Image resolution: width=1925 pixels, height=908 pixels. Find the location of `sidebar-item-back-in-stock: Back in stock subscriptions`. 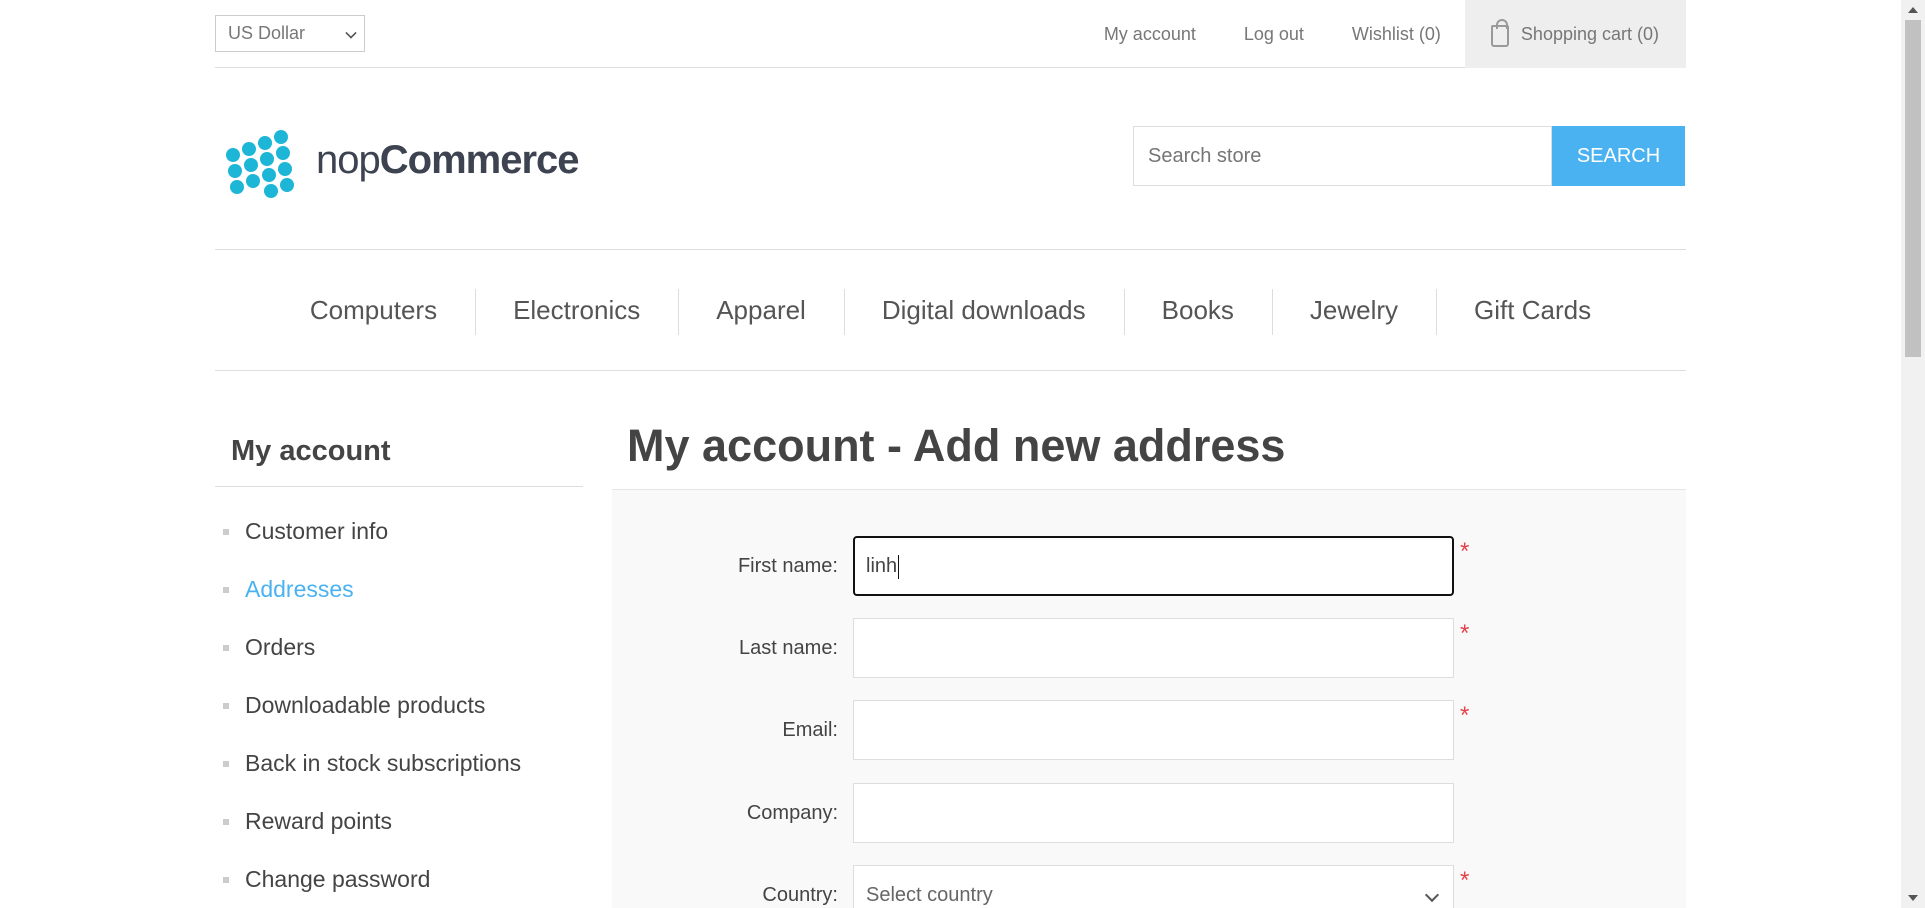

sidebar-item-back-in-stock: Back in stock subscriptions is located at coordinates (399, 763).